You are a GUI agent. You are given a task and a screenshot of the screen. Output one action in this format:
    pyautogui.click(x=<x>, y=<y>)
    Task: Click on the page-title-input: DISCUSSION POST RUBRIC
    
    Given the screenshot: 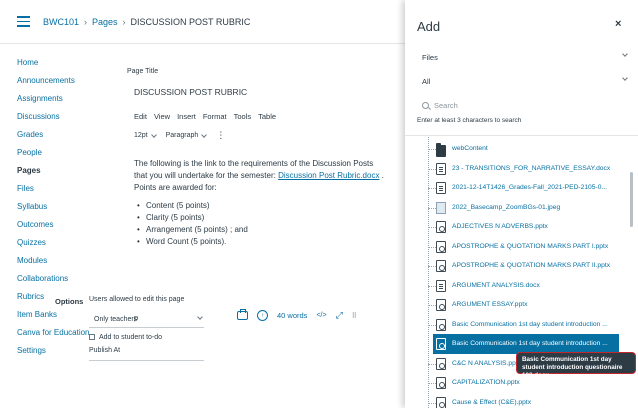 What is the action you would take?
    pyautogui.click(x=249, y=92)
    